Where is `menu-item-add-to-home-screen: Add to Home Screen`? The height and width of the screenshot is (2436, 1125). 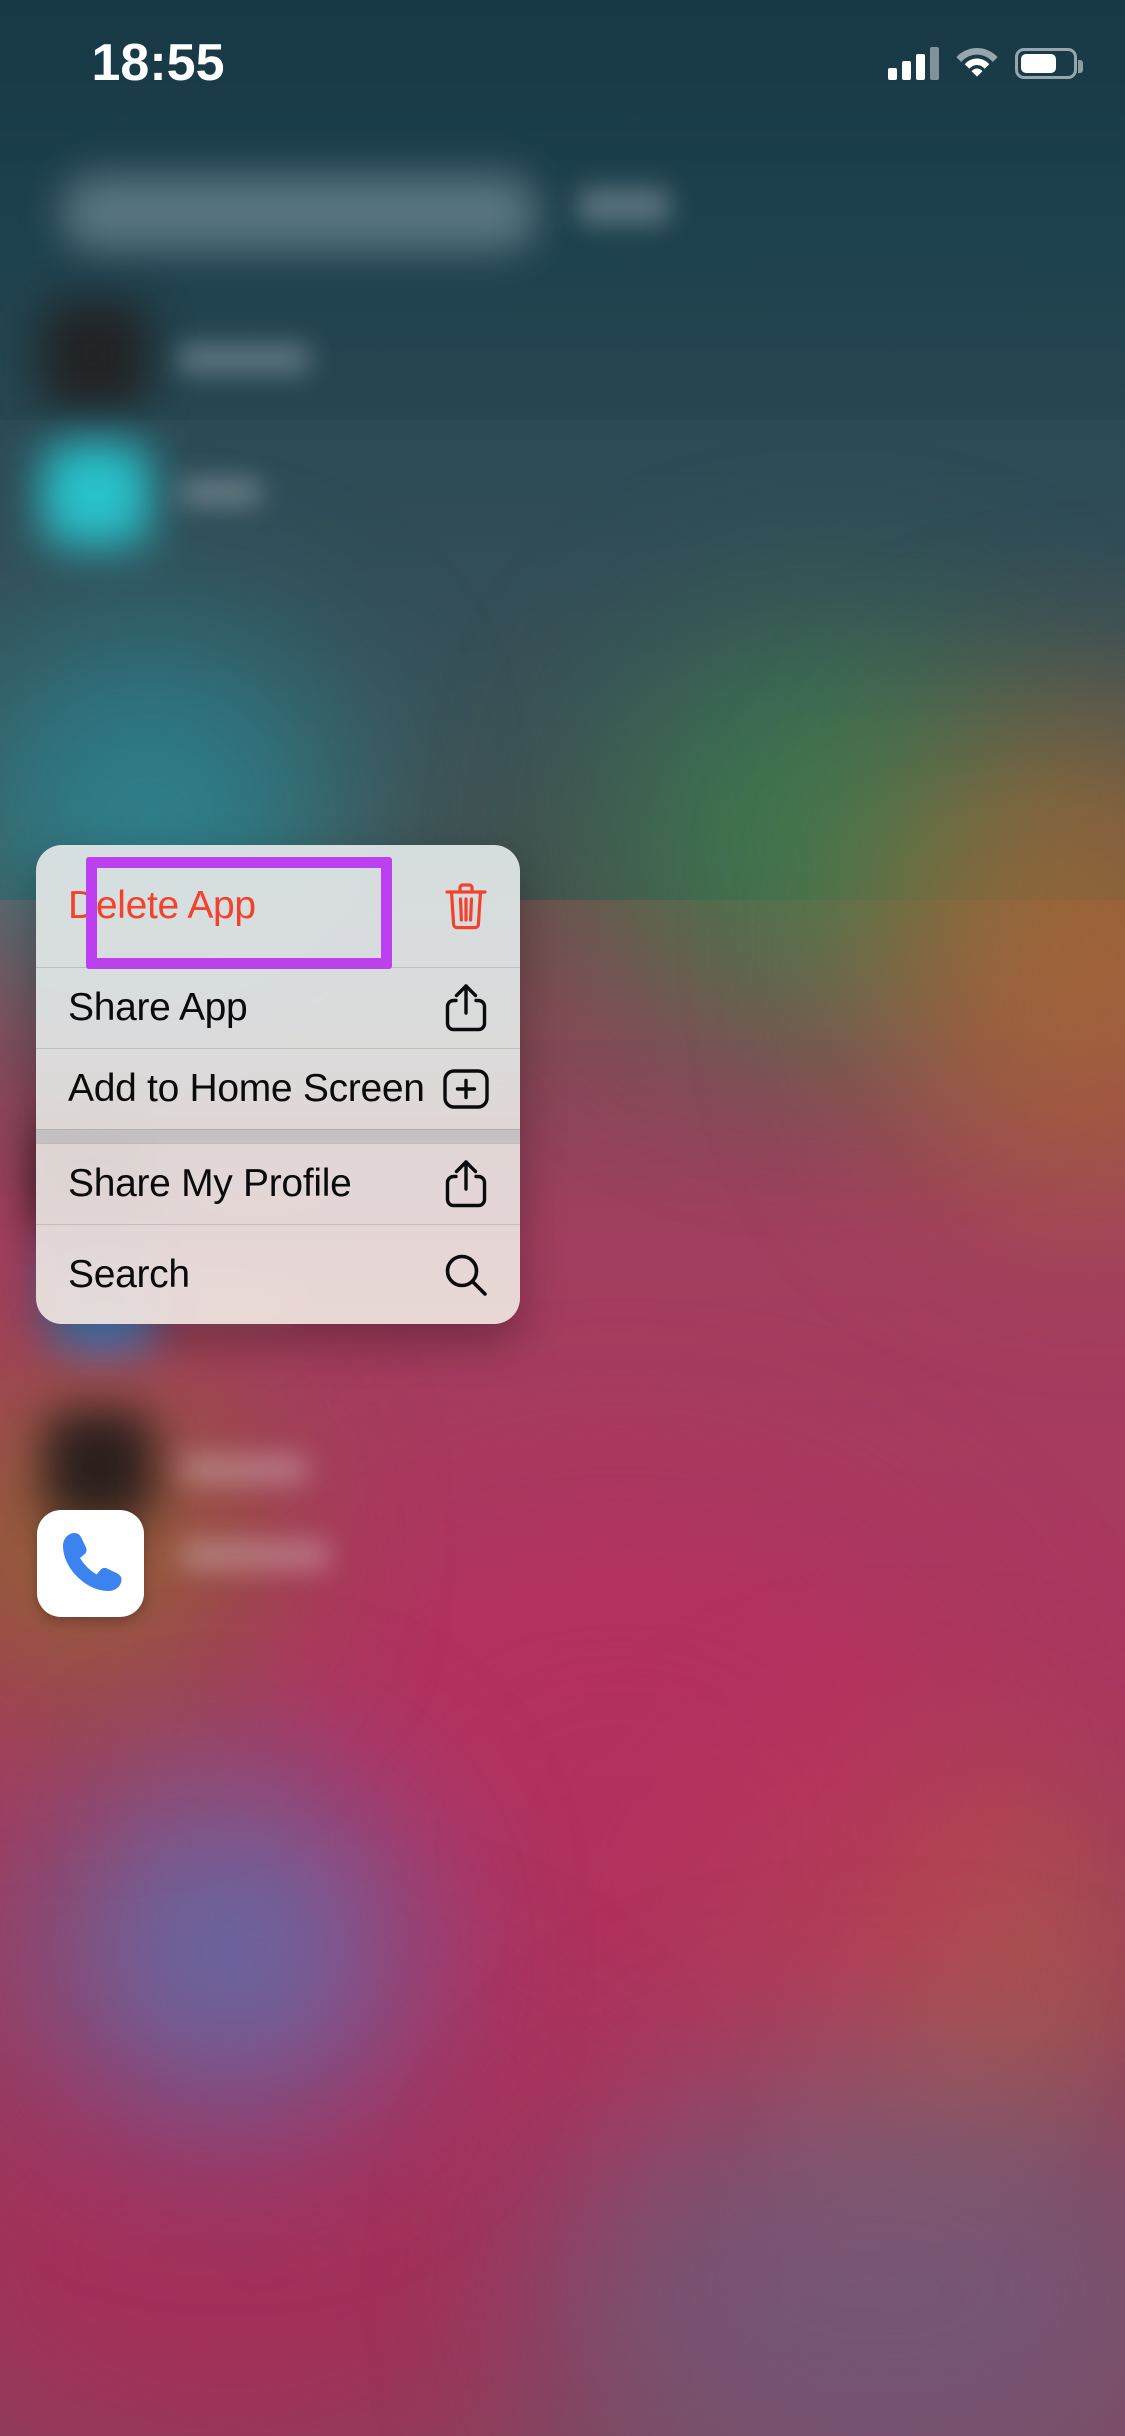
menu-item-add-to-home-screen: Add to Home Screen is located at coordinates (278, 1088).